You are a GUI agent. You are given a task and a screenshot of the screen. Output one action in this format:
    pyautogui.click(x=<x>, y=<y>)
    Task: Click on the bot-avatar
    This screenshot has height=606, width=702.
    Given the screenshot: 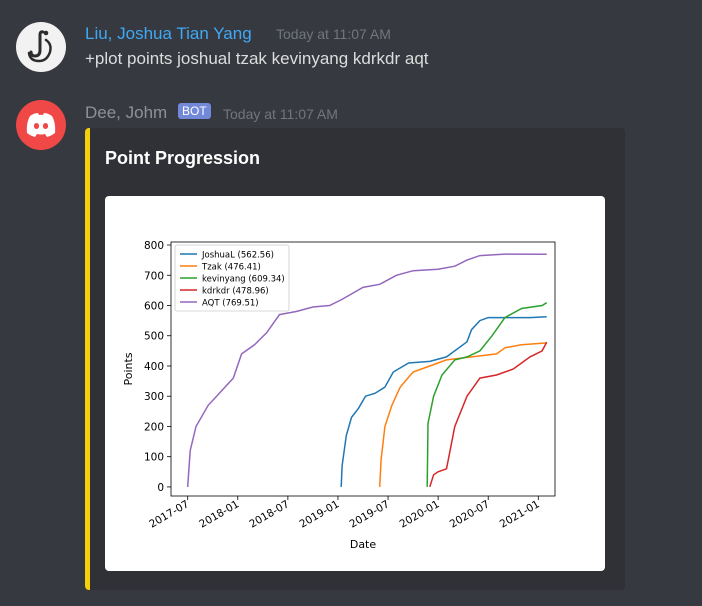 What is the action you would take?
    pyautogui.click(x=41, y=125)
    